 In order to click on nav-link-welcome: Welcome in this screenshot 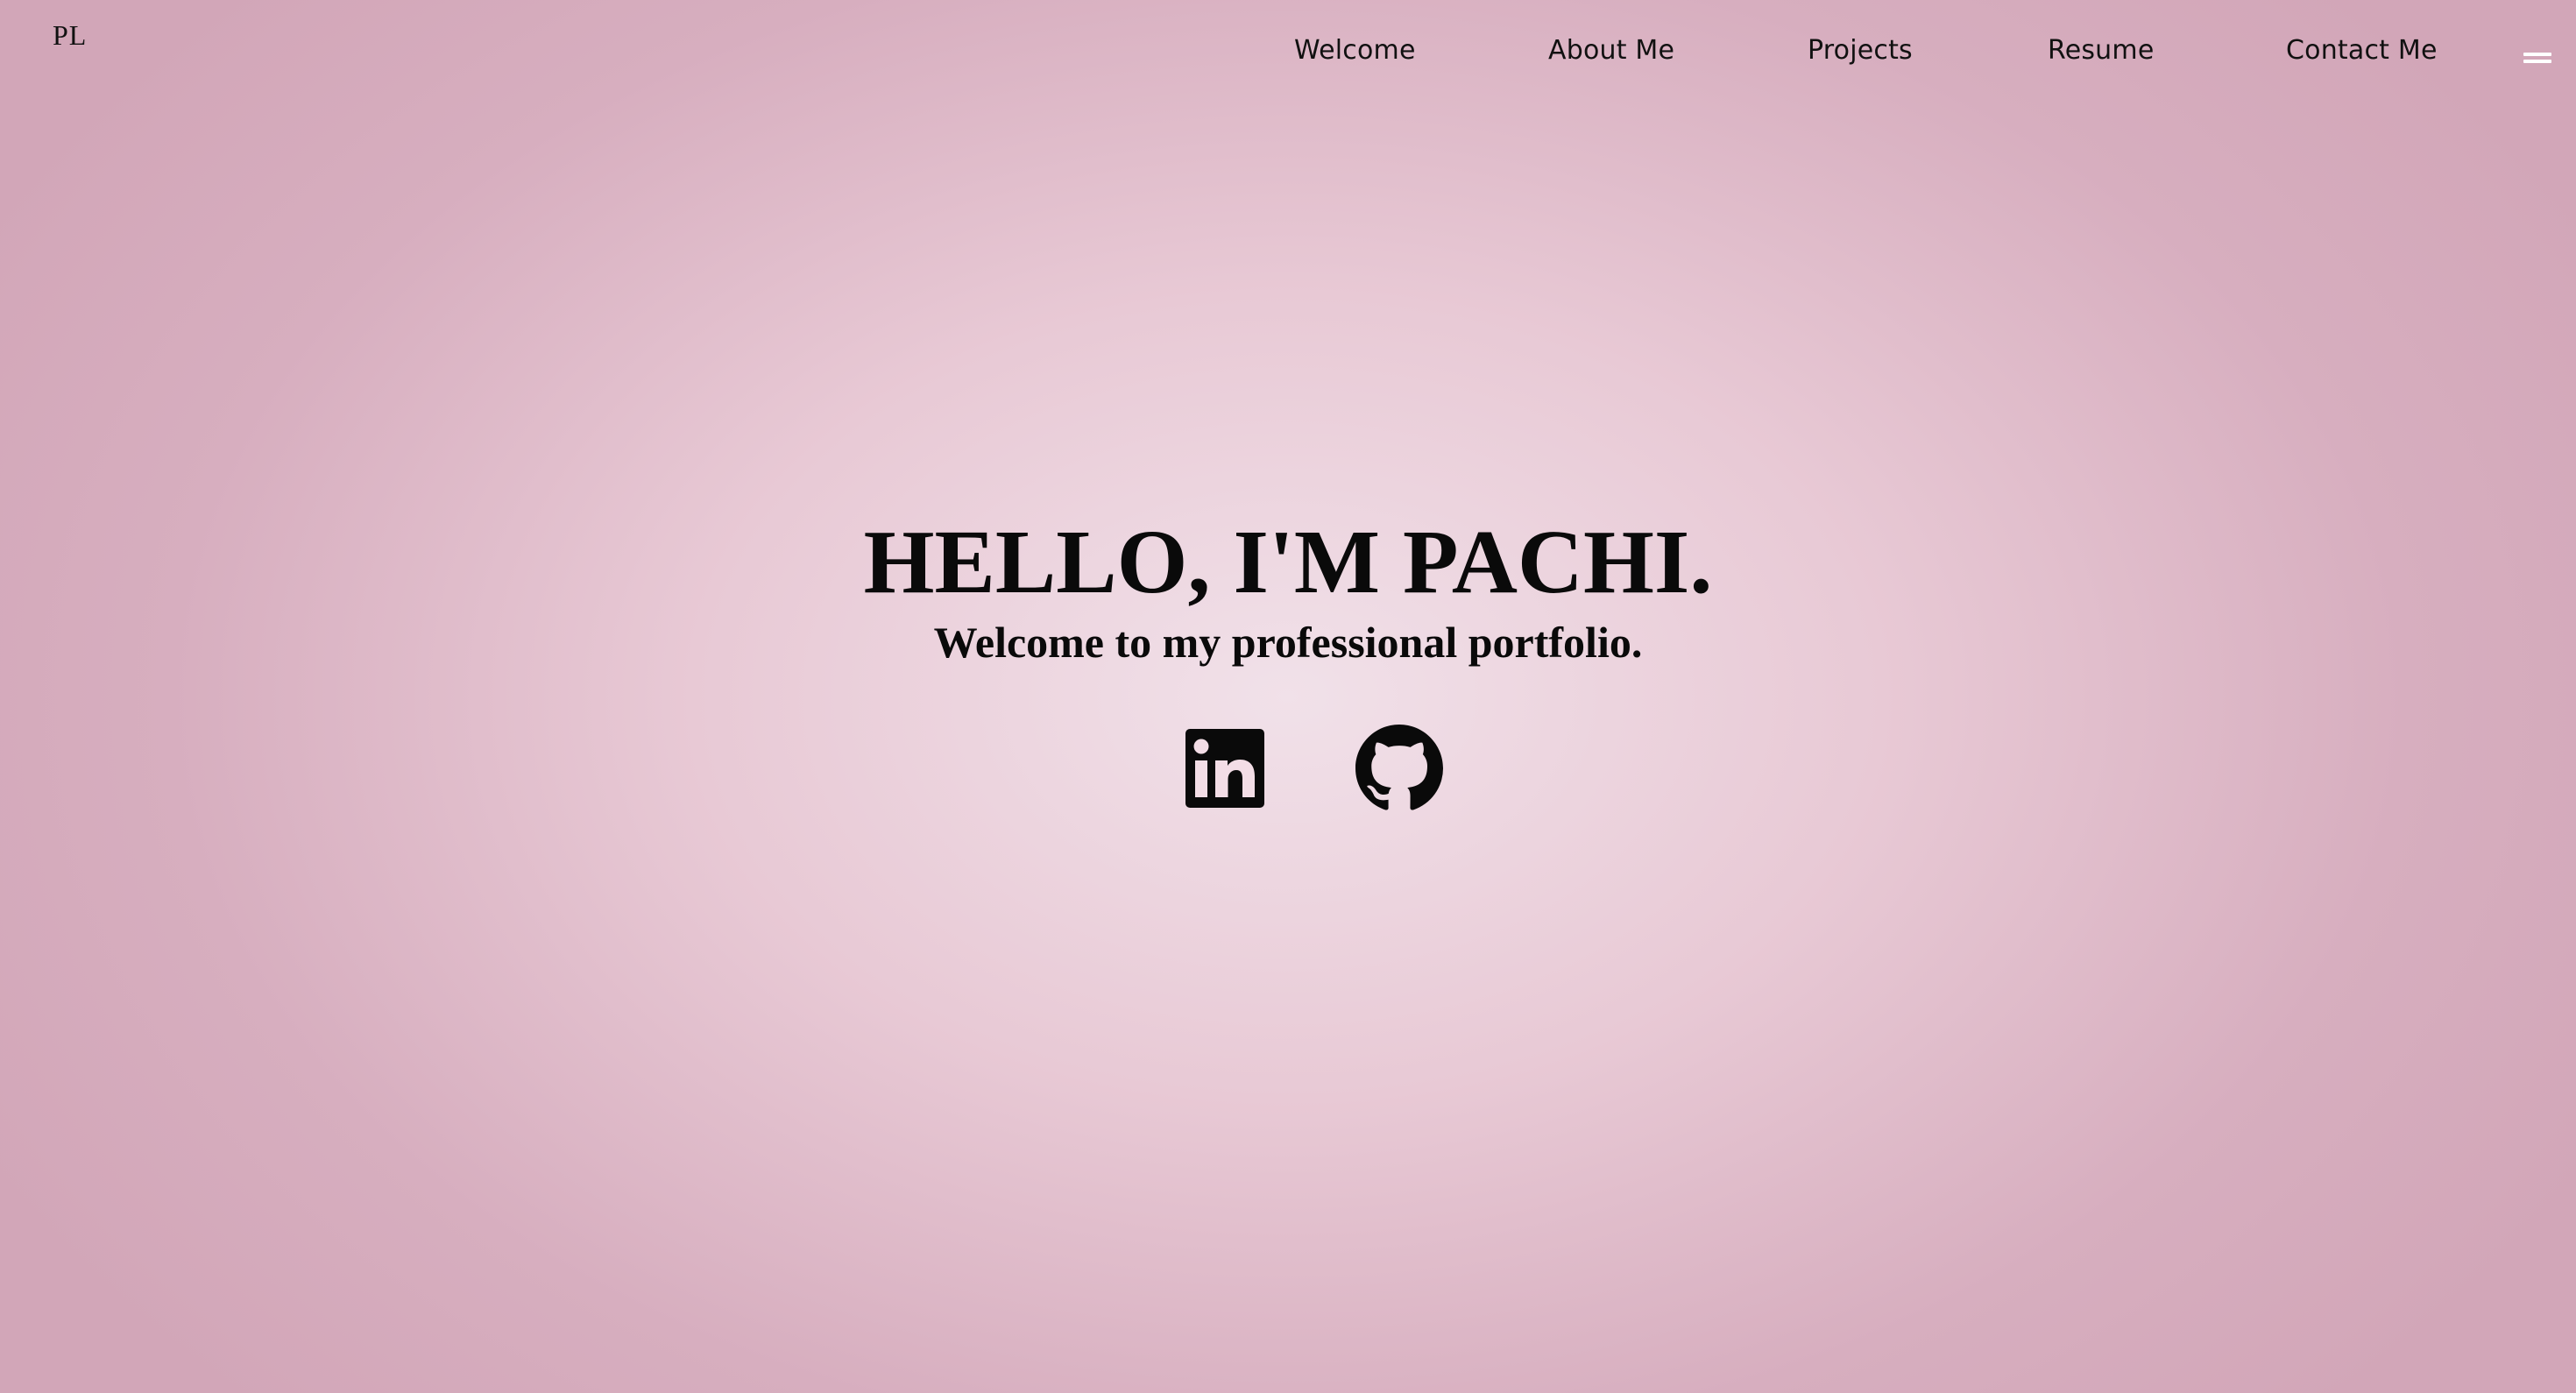, I will do `click(1355, 51)`.